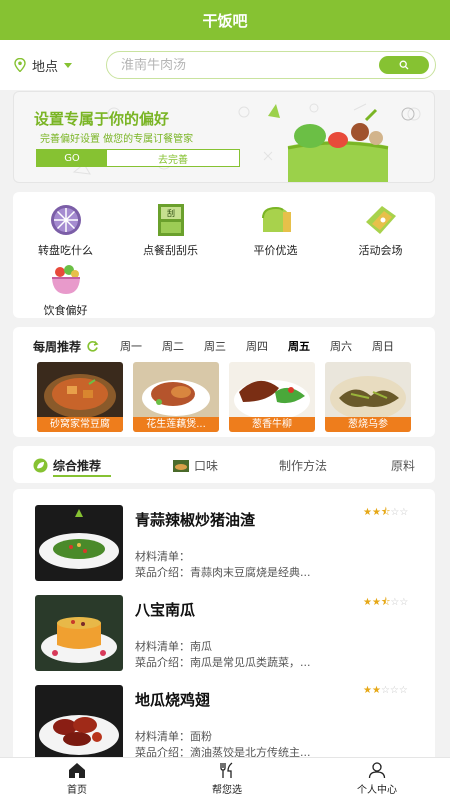 The image size is (450, 800). What do you see at coordinates (92, 346) in the screenshot?
I see `refresh-icon` at bounding box center [92, 346].